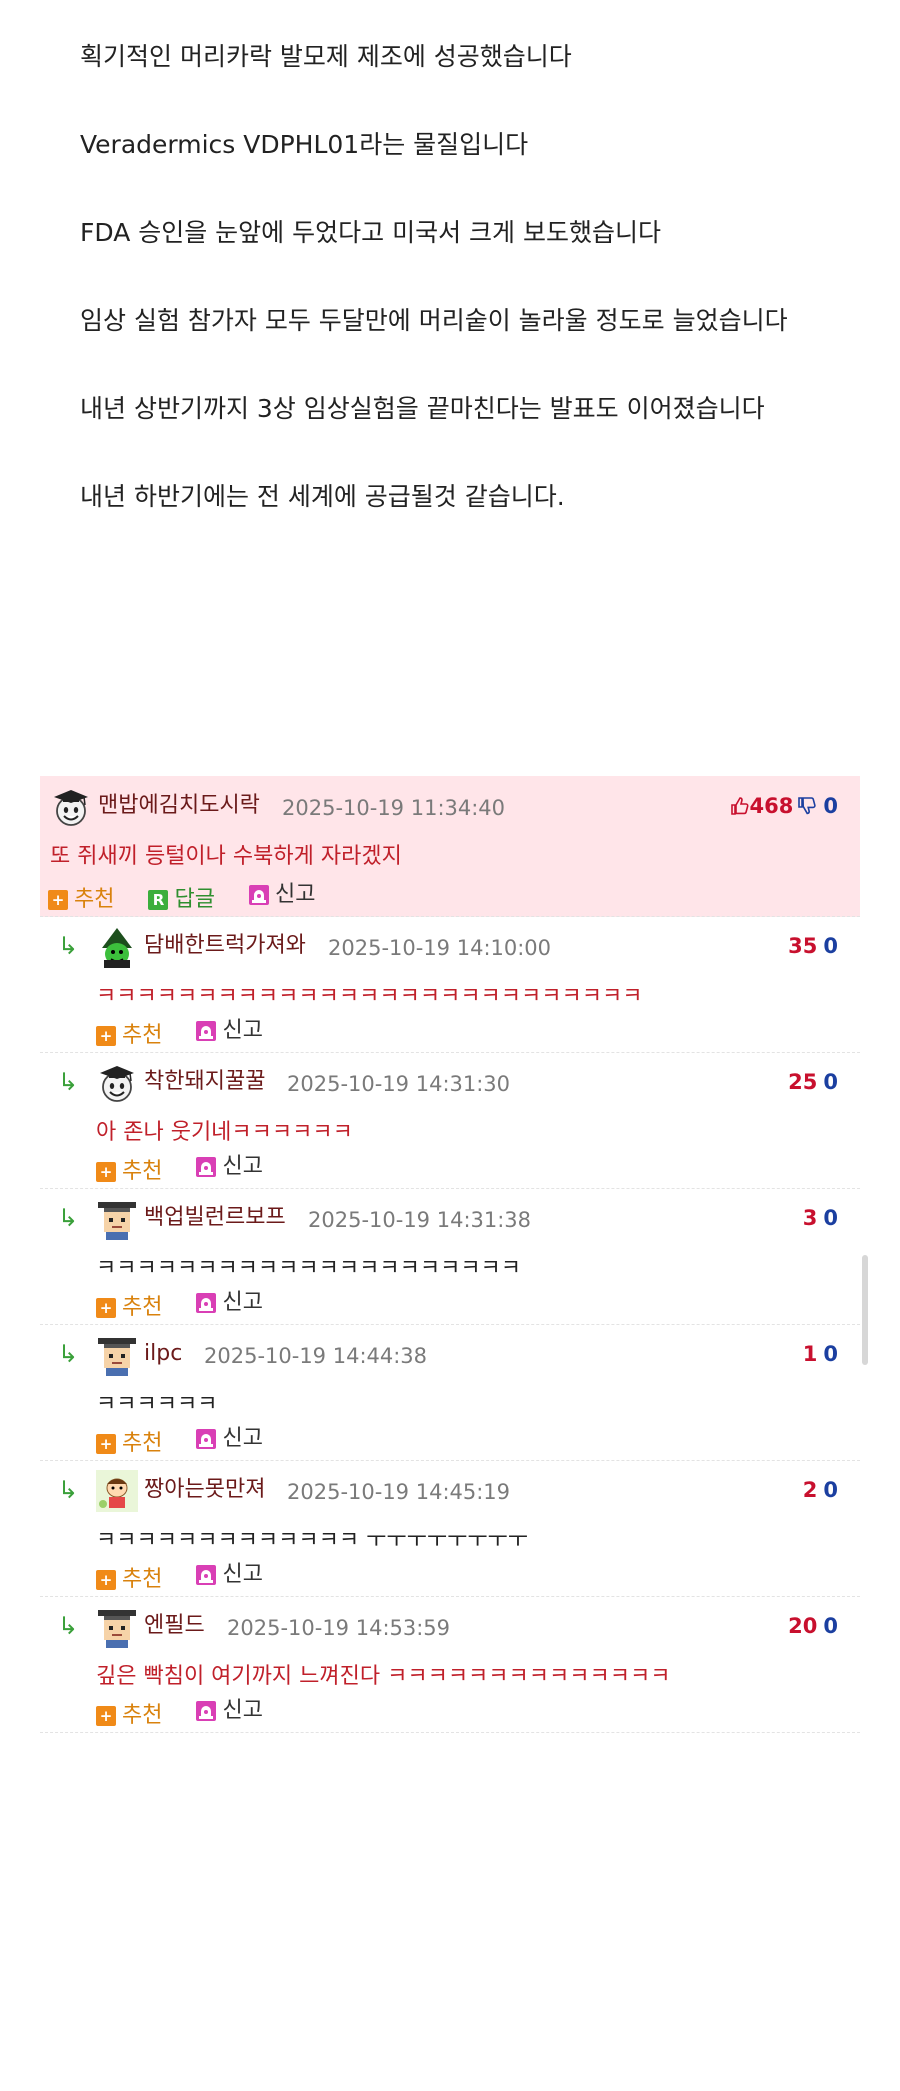 The width and height of the screenshot is (900, 2091). What do you see at coordinates (157, 1404) in the screenshot?
I see `comment-text: ㅋㅋㅋㅋㅋㅋ` at bounding box center [157, 1404].